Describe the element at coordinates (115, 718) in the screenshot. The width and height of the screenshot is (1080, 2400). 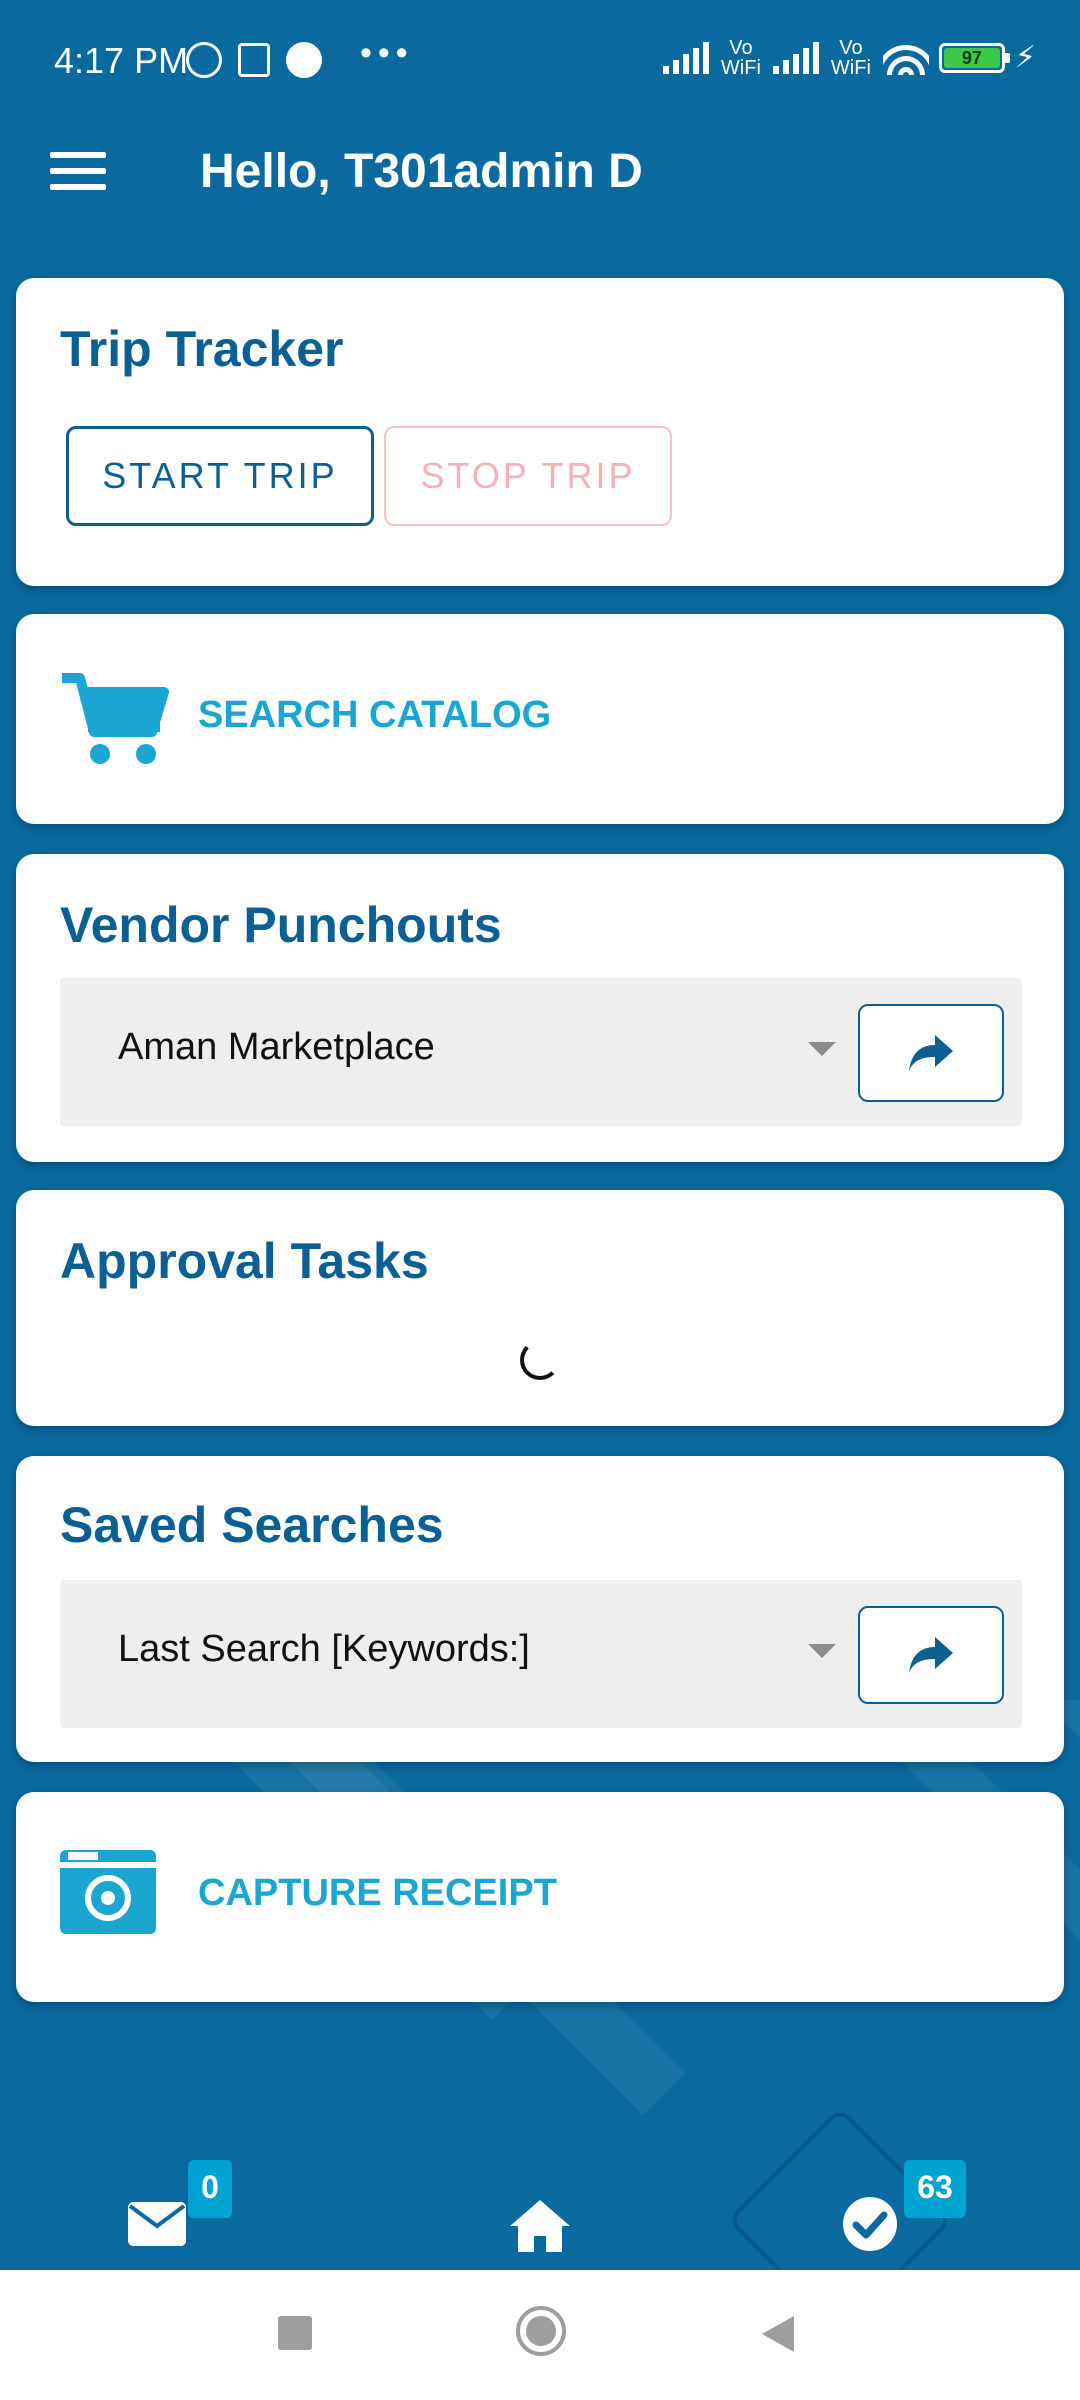
I see `cart-icon` at that location.